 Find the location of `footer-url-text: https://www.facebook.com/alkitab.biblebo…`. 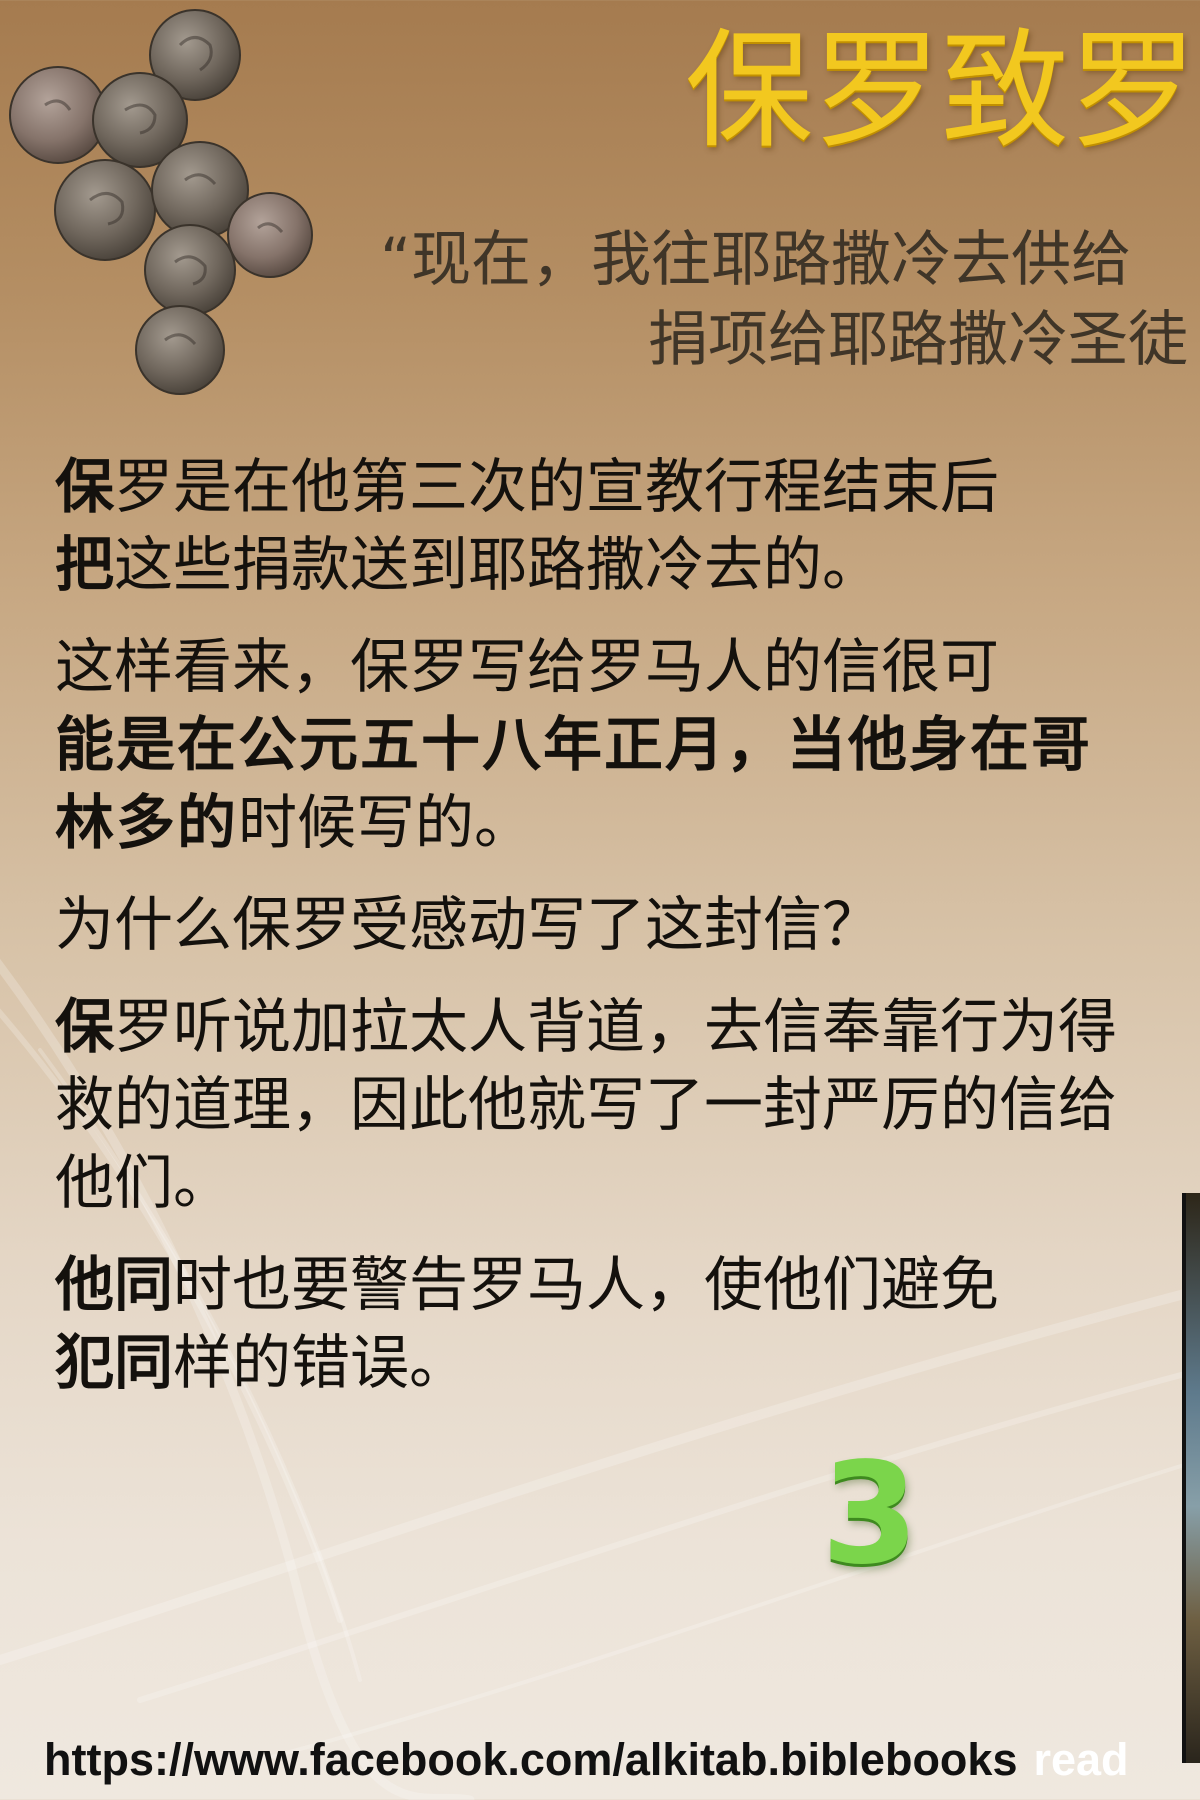

footer-url-text: https://www.facebook.com/alkitab.biblebo… is located at coordinates (530, 1759).